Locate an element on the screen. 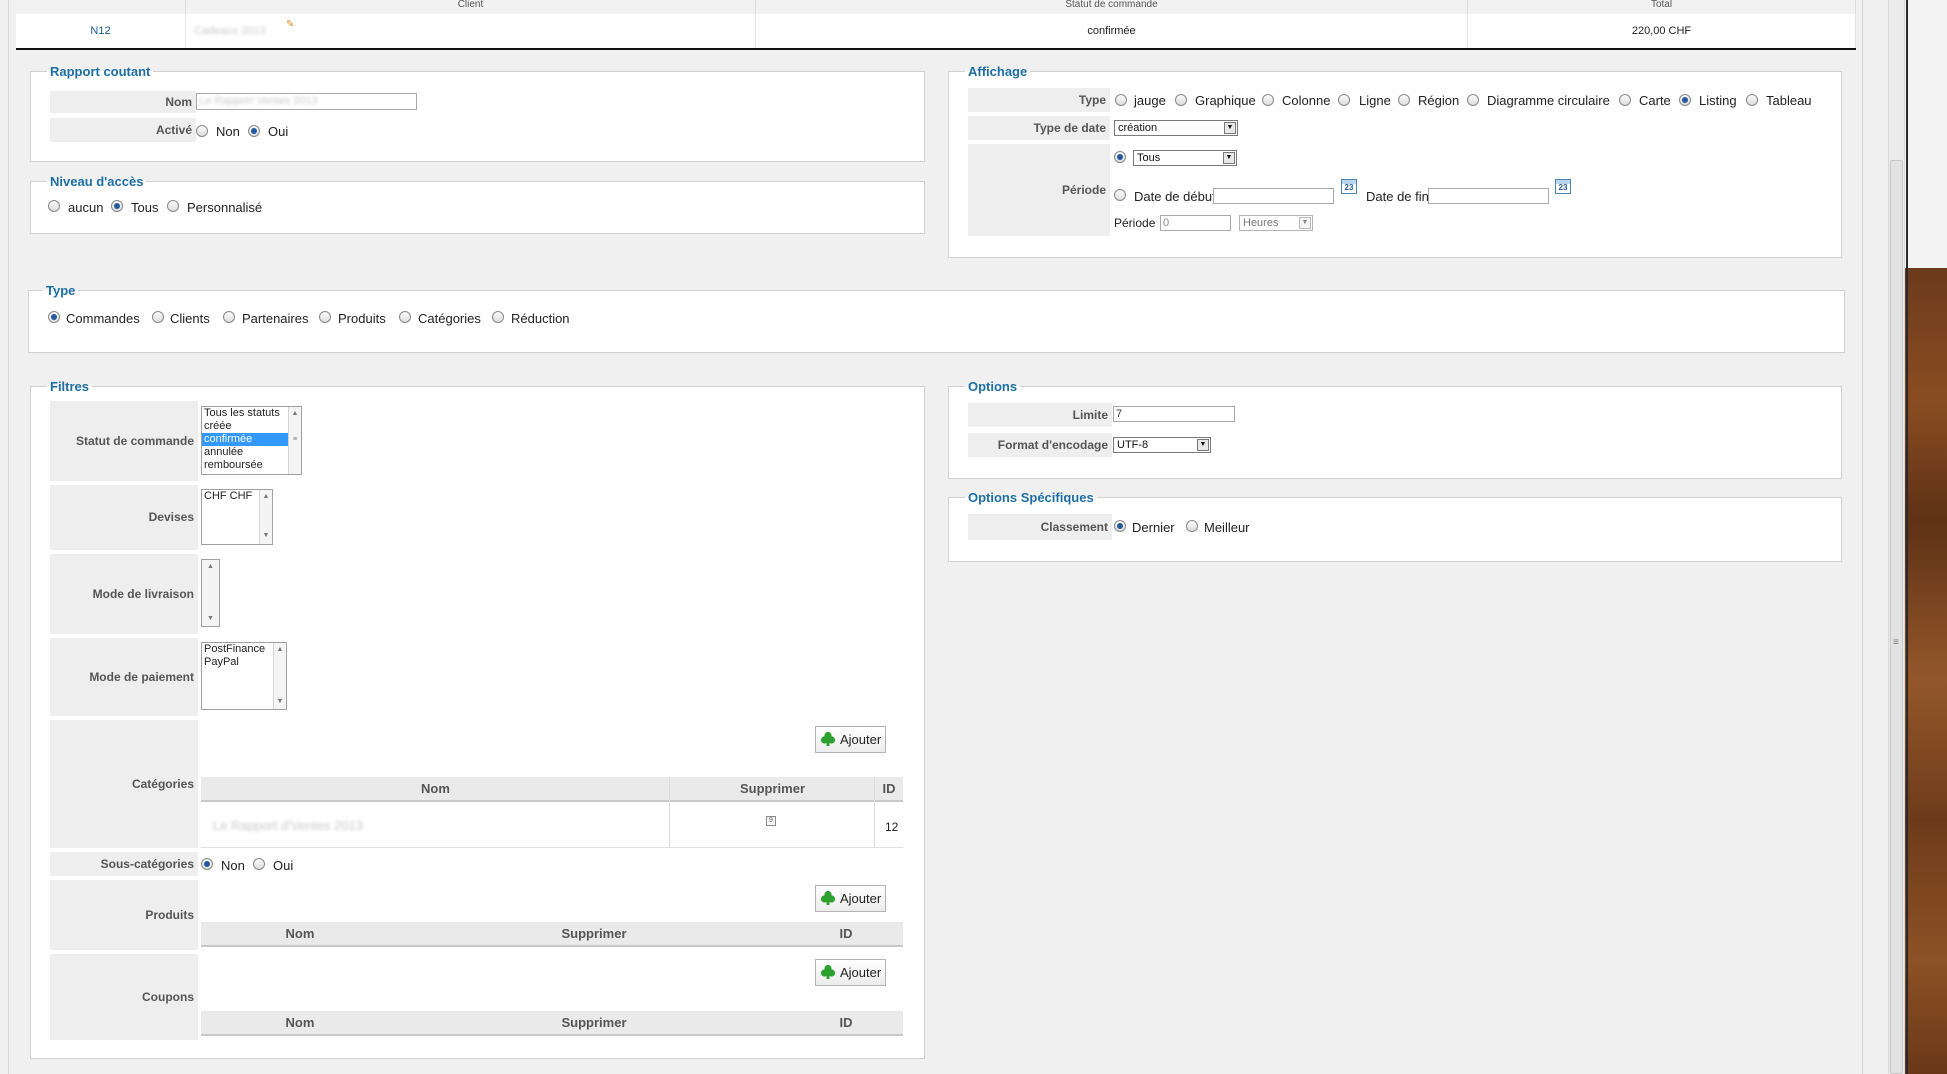  statut-option: remboursée is located at coordinates (251, 465).